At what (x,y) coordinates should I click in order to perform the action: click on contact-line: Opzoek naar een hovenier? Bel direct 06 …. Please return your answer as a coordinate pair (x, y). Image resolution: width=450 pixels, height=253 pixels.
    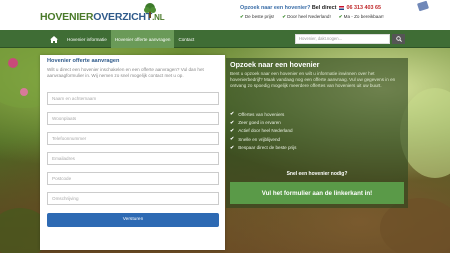
    Looking at the image, I should click on (310, 8).